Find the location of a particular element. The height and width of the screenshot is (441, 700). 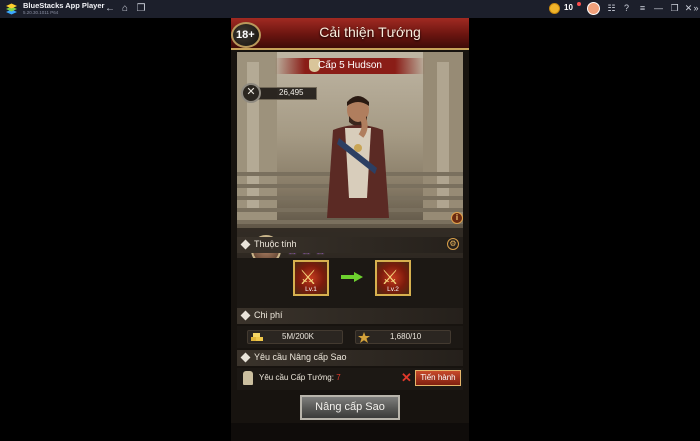

notification-dot is located at coordinates (579, 4).